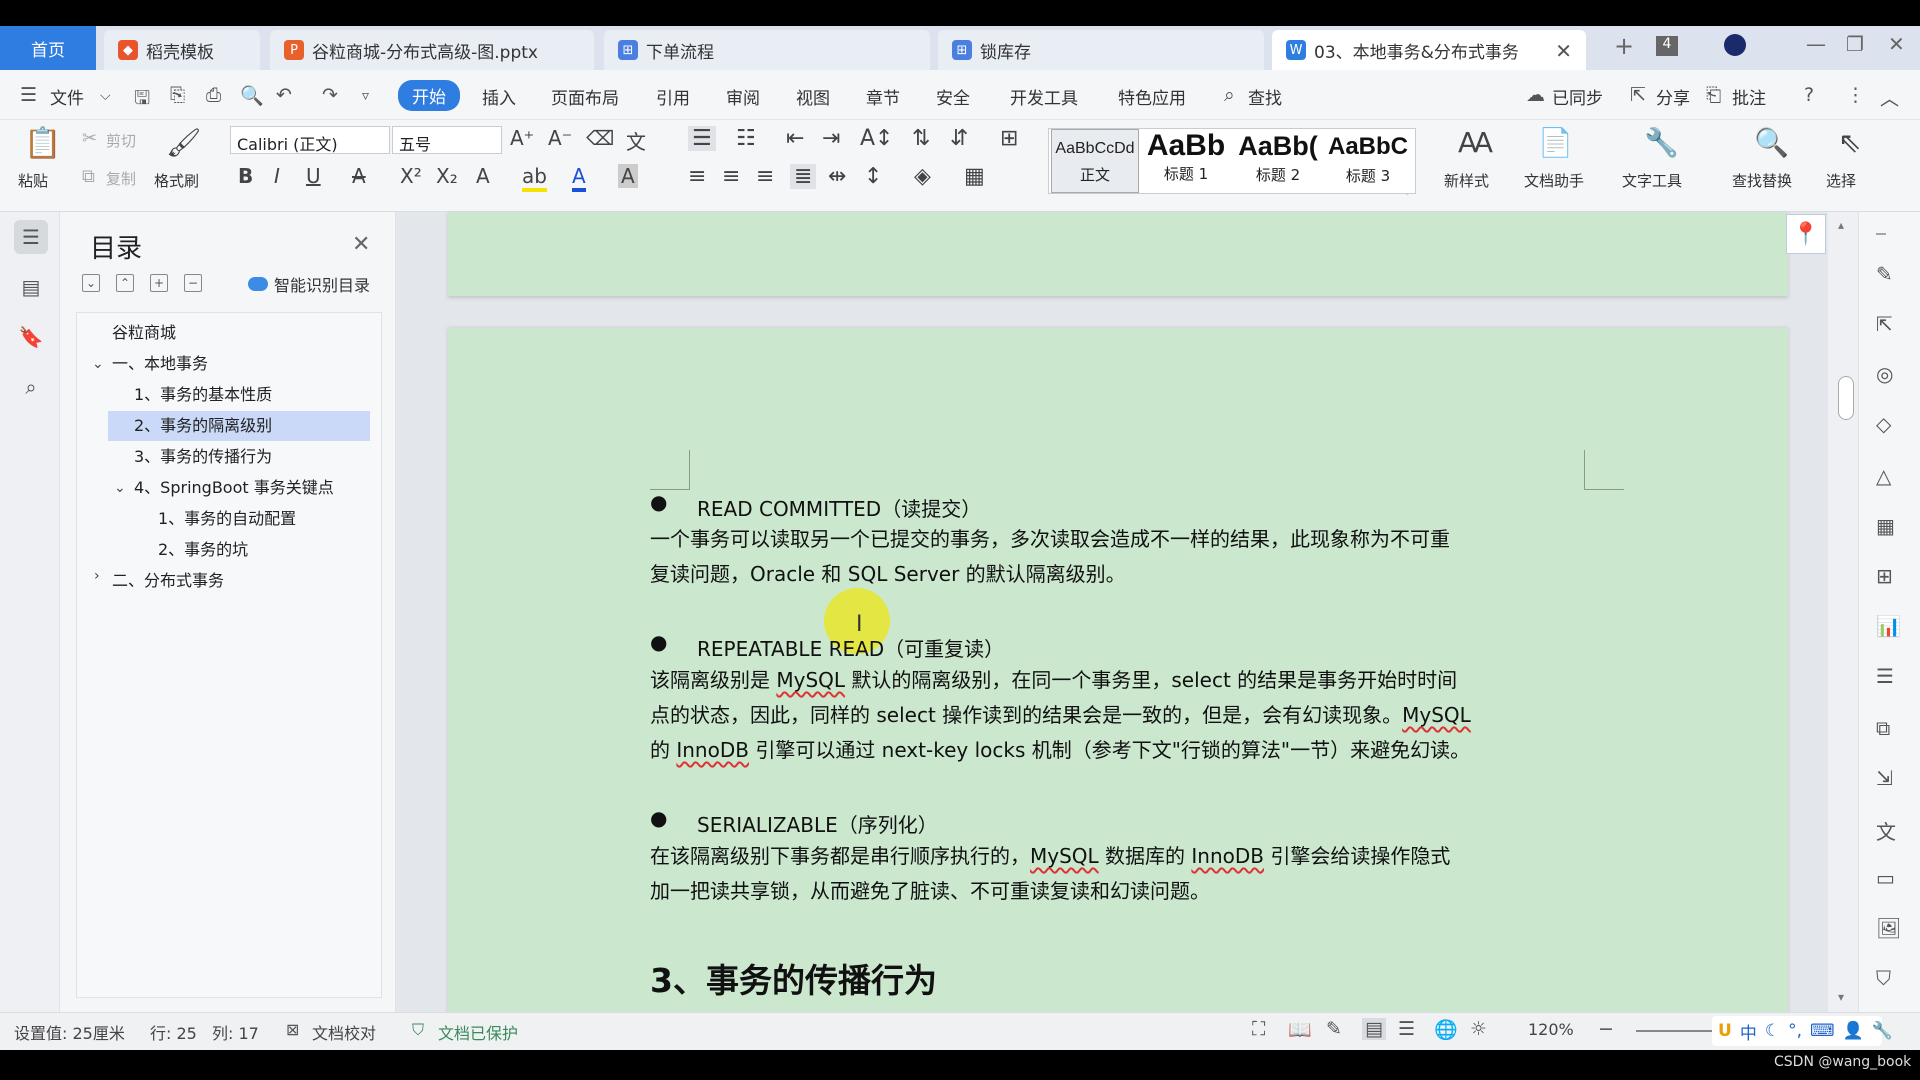 This screenshot has width=1920, height=1080. What do you see at coordinates (876, 138) in the screenshot?
I see `text-direction-icon: A↕` at bounding box center [876, 138].